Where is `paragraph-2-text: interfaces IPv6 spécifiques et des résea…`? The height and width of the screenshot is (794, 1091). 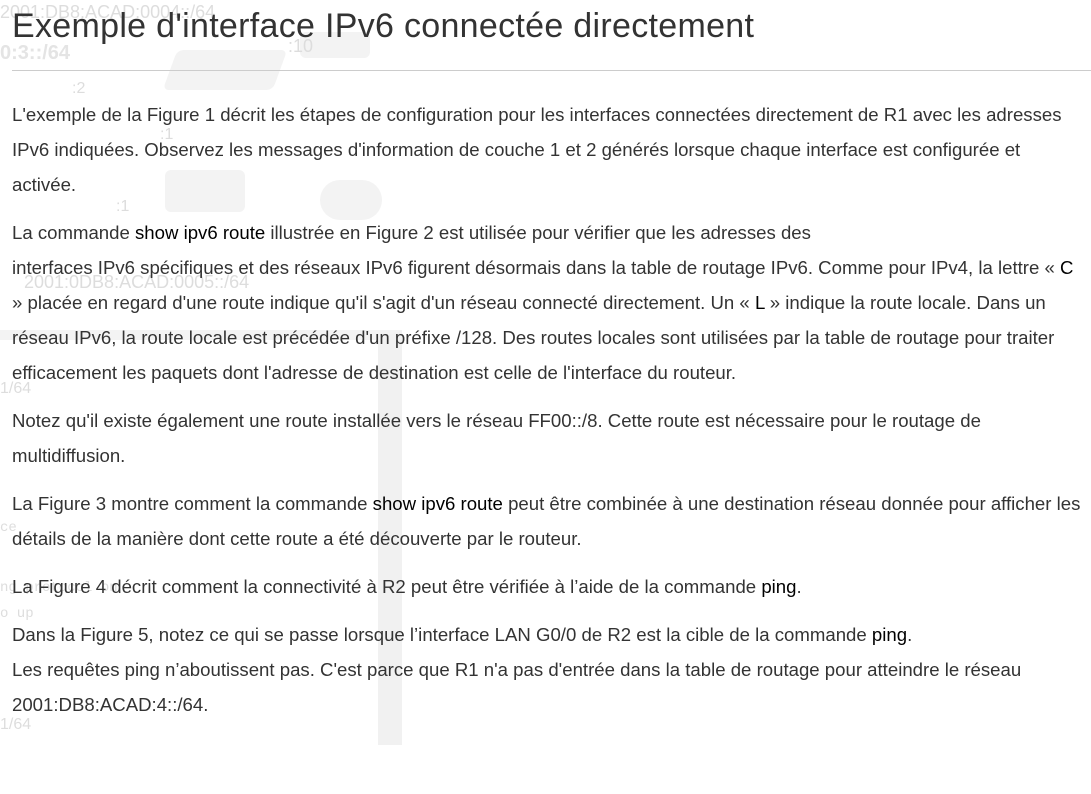 paragraph-2-text: interfaces IPv6 spécifiques et des résea… is located at coordinates (536, 267).